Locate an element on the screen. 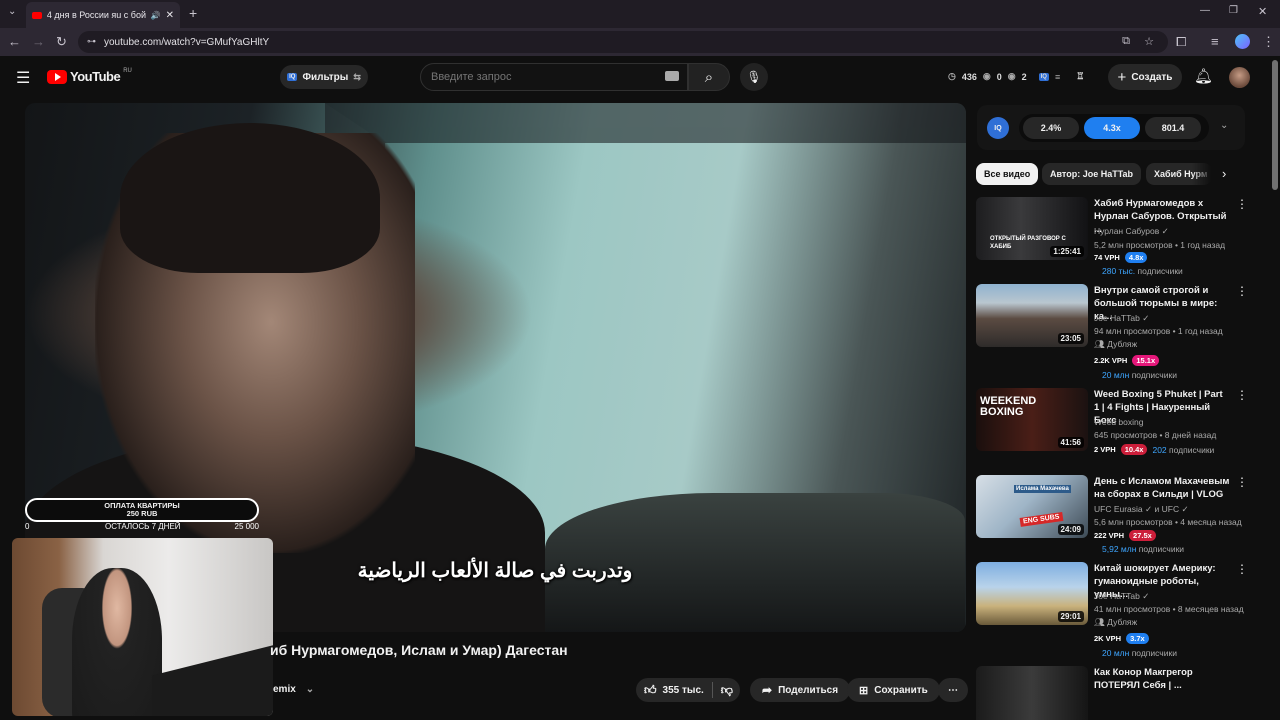  donation-amount: 250 RUB is located at coordinates (142, 513).